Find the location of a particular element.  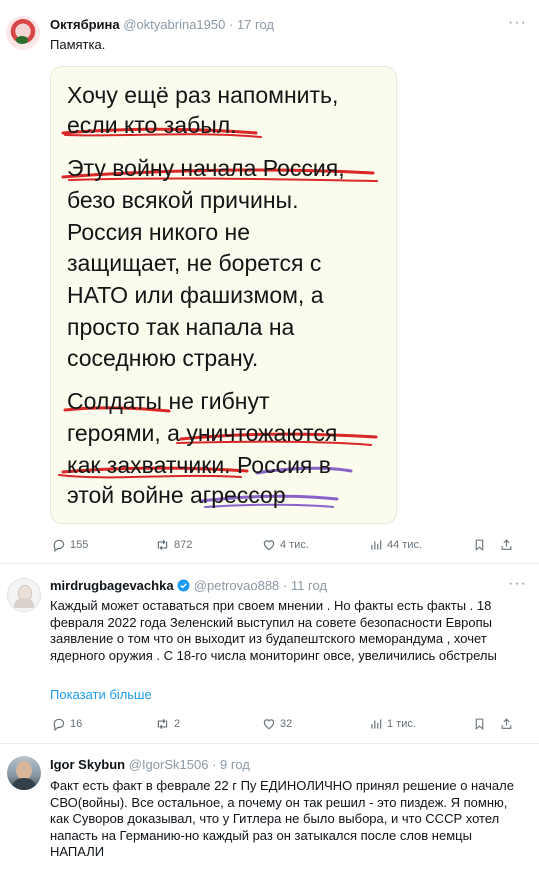

image-text-line: этой войне агрессор is located at coordinates (176, 495).